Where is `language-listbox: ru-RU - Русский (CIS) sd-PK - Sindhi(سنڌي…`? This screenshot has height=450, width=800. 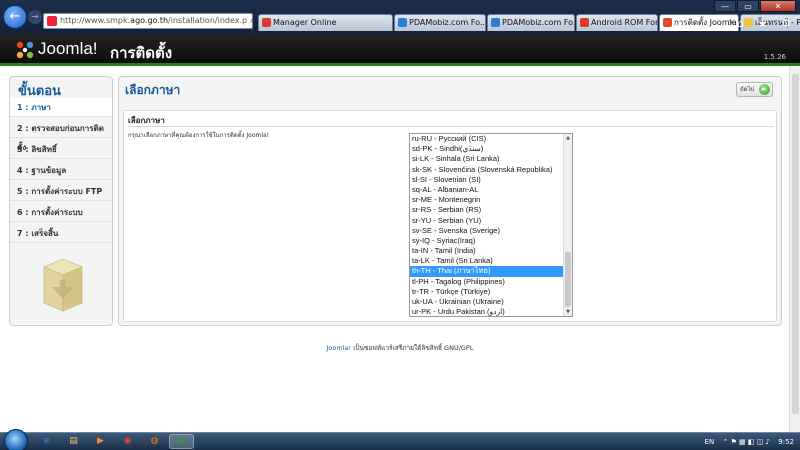 language-listbox: ru-RU - Русский (CIS) sd-PK - Sindhi(سنڌي… is located at coordinates (491, 225).